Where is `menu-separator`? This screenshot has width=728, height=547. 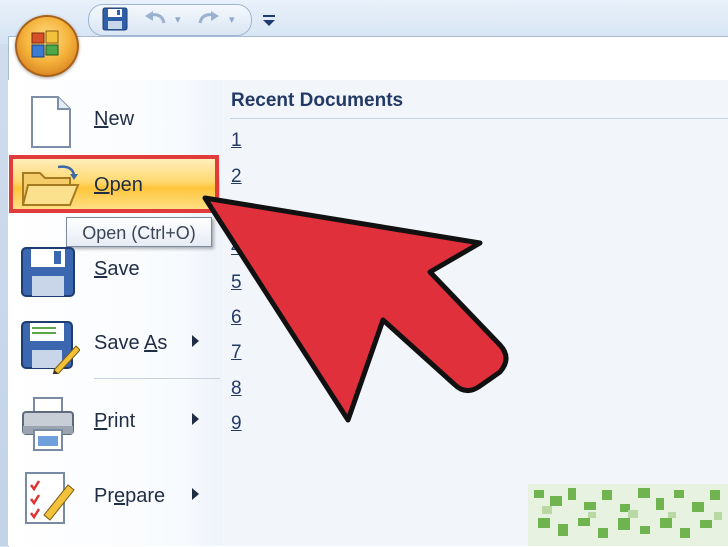 menu-separator is located at coordinates (157, 378).